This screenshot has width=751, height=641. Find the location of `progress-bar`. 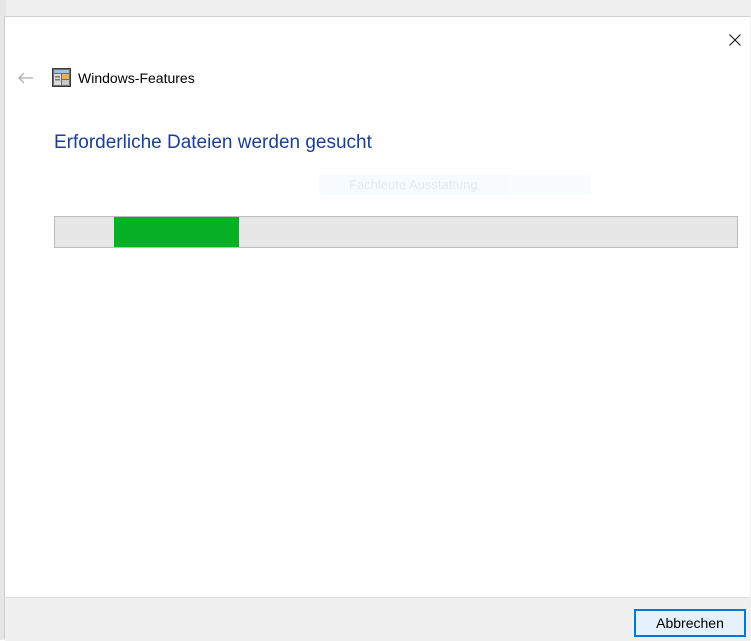

progress-bar is located at coordinates (396, 232).